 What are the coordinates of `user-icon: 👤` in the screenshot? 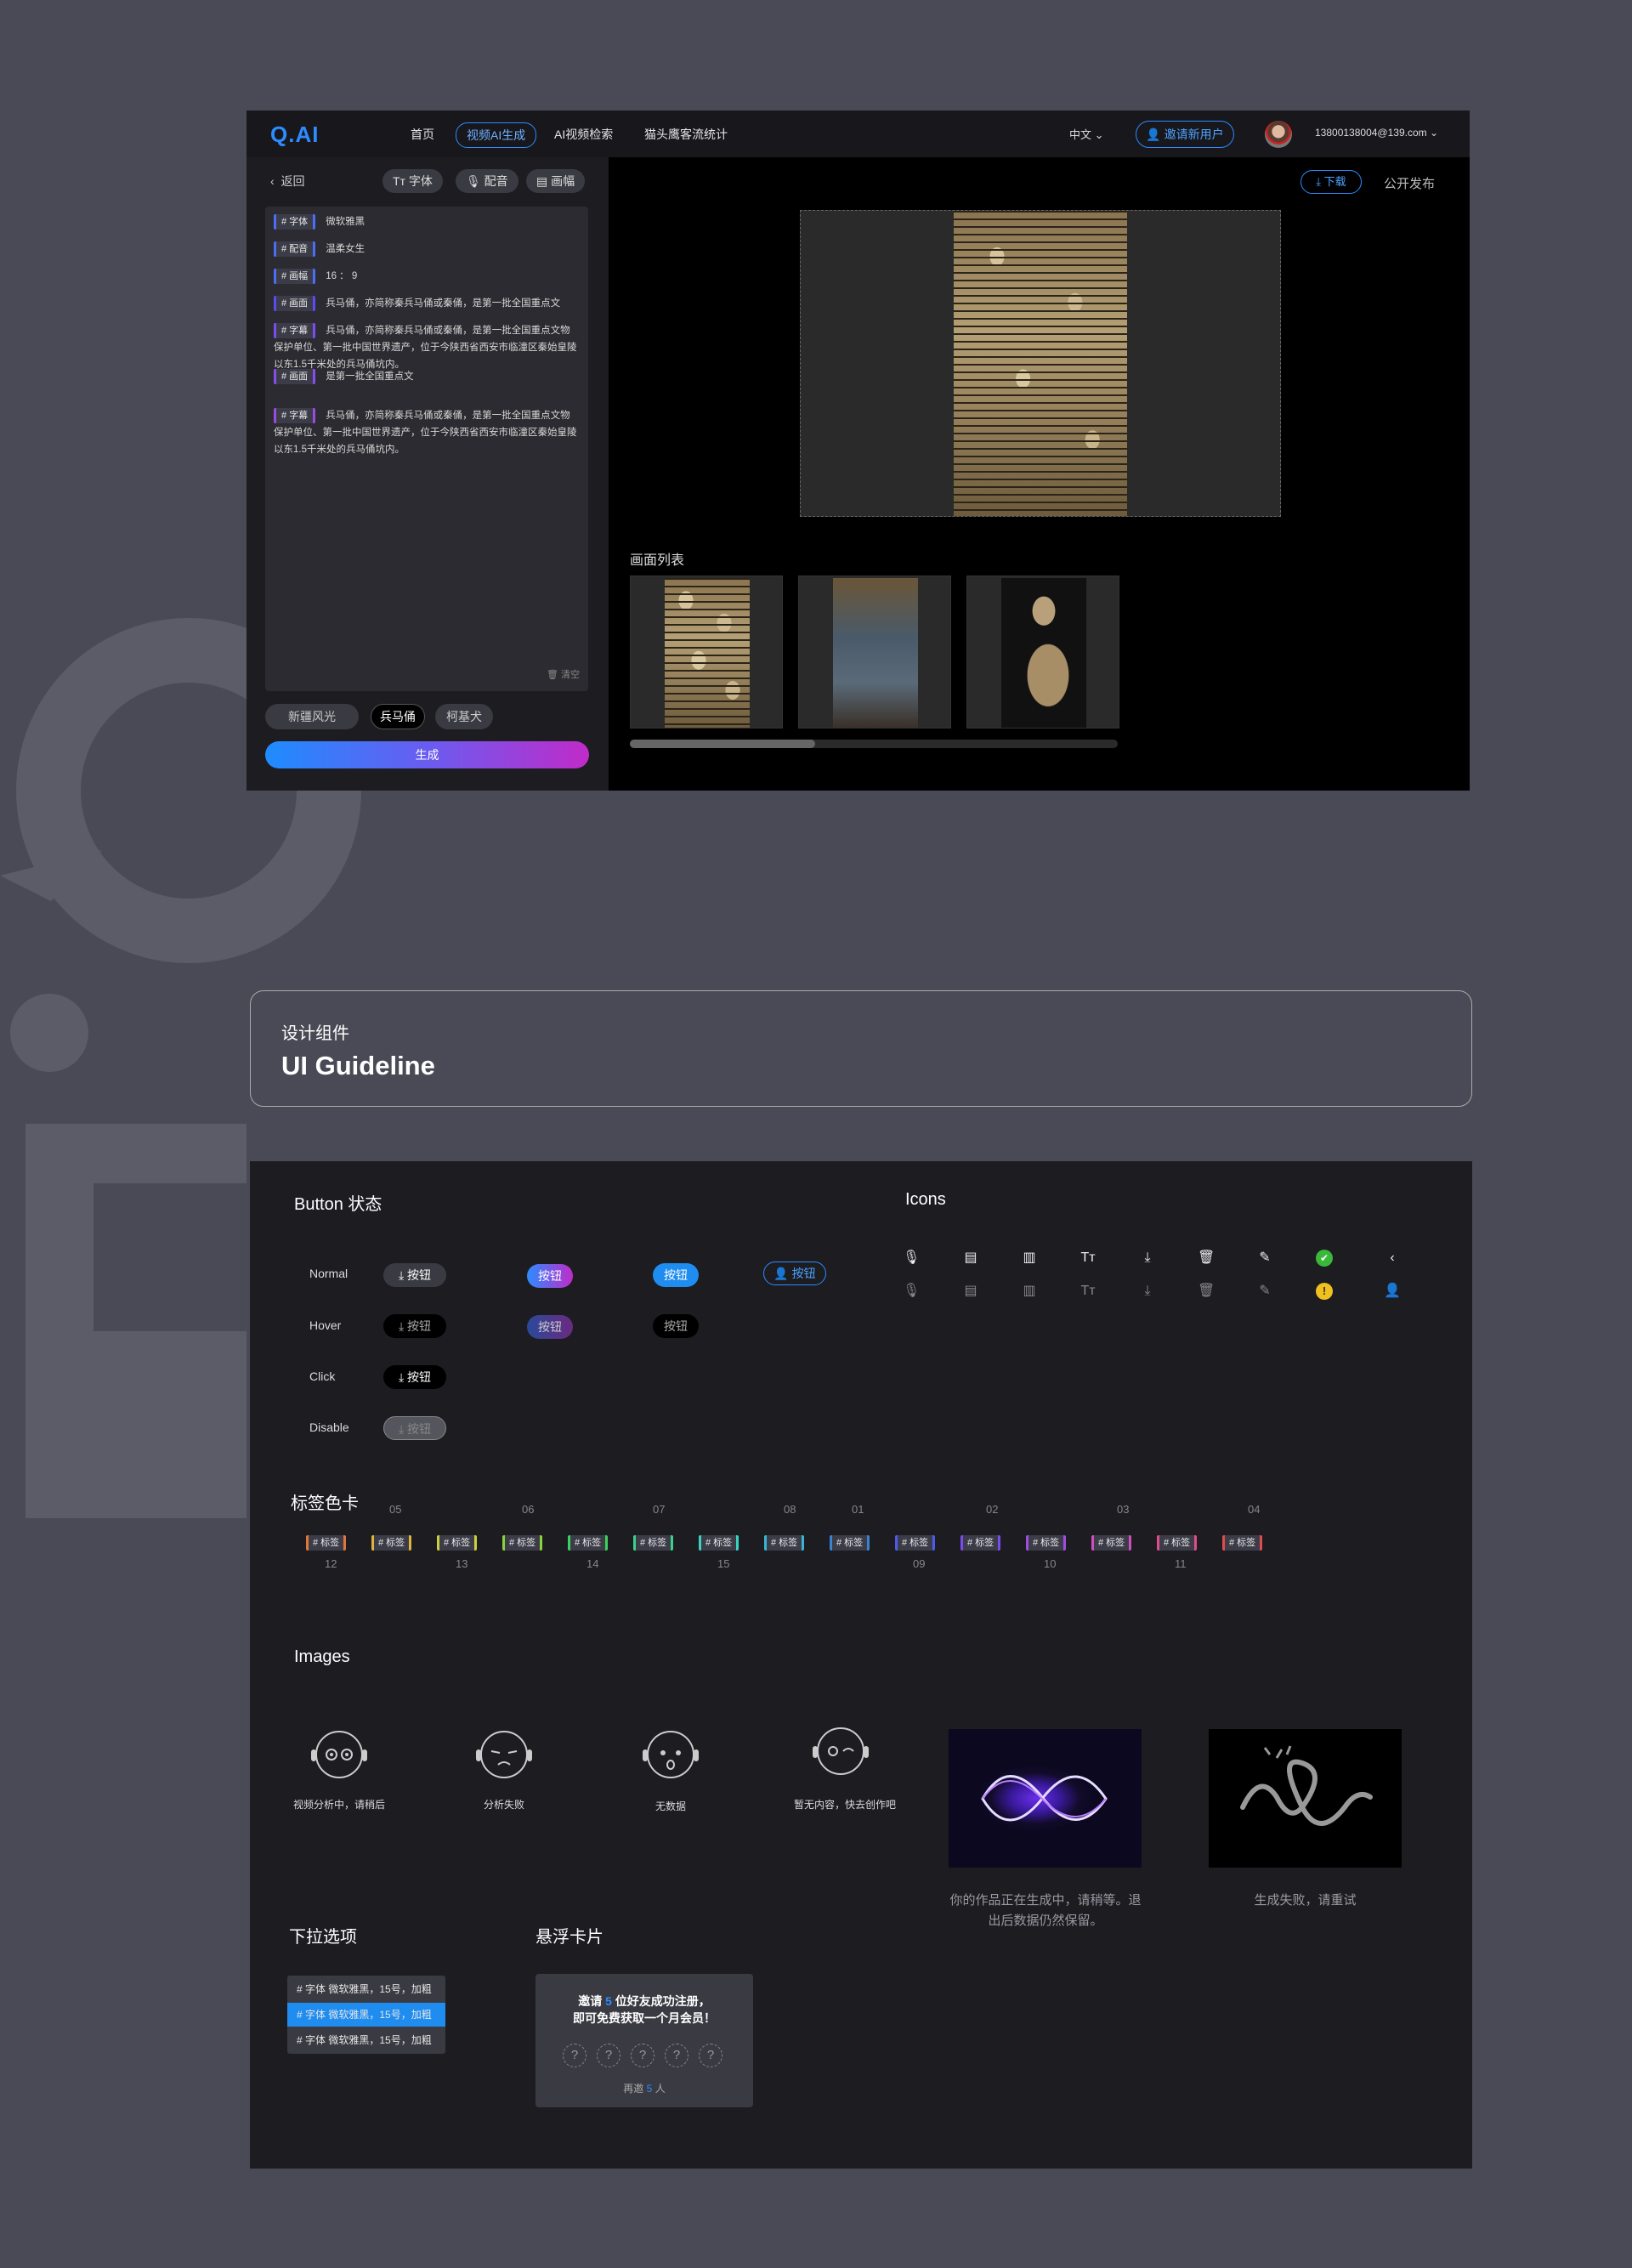 It's located at (1392, 1291).